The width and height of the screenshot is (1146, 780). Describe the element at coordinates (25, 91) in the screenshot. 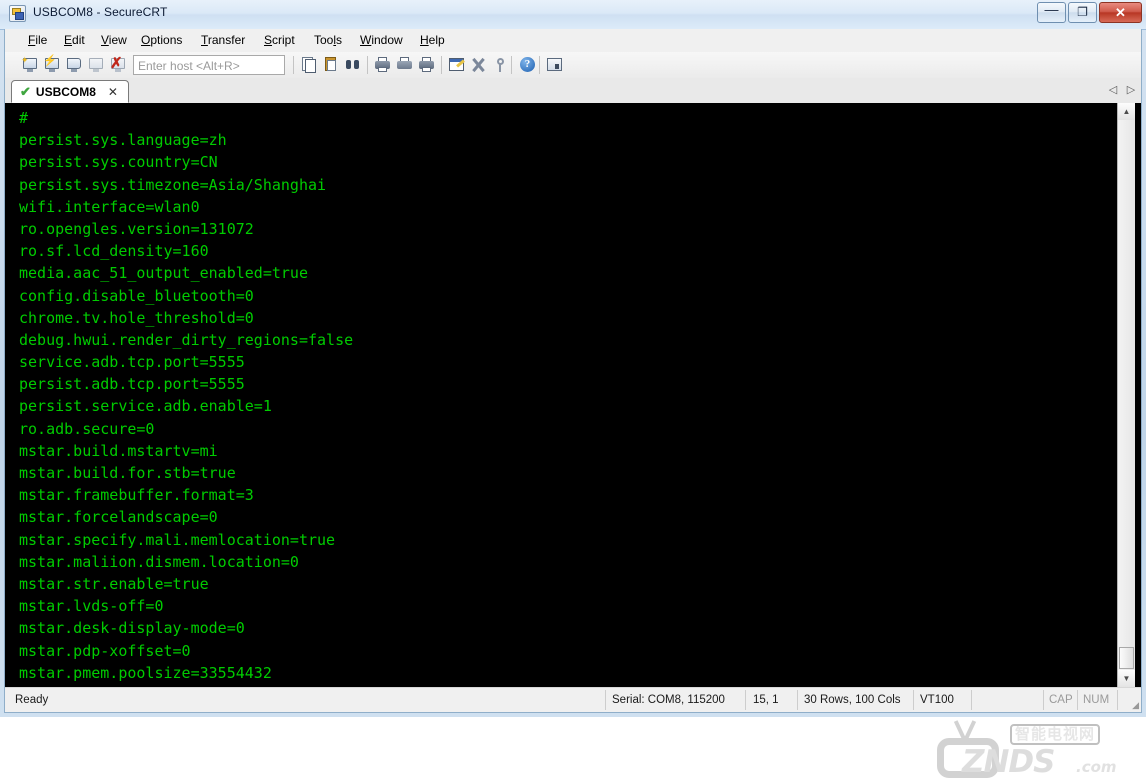

I see `tab-connected-icon: ✔` at that location.